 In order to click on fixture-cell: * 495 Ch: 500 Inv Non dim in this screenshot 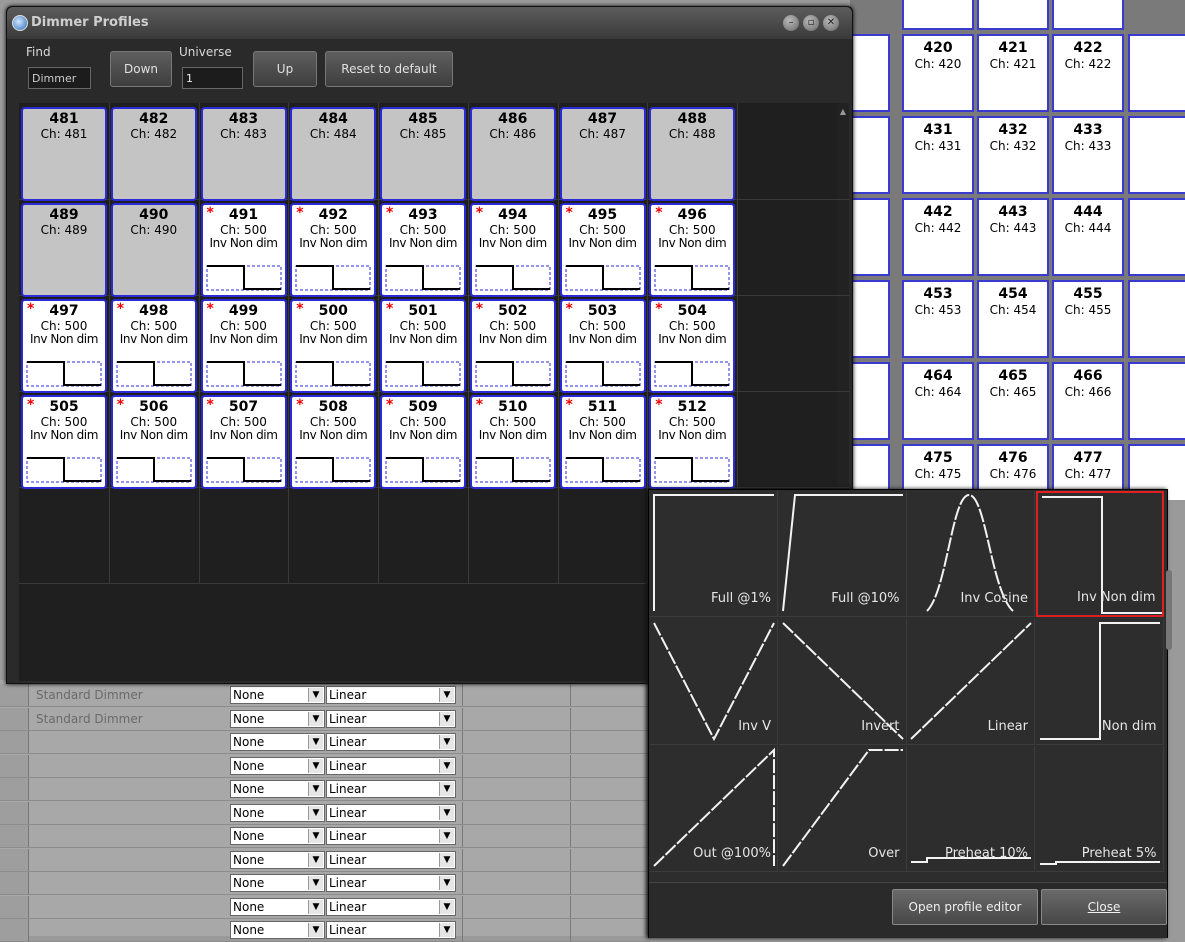, I will do `click(602, 250)`.